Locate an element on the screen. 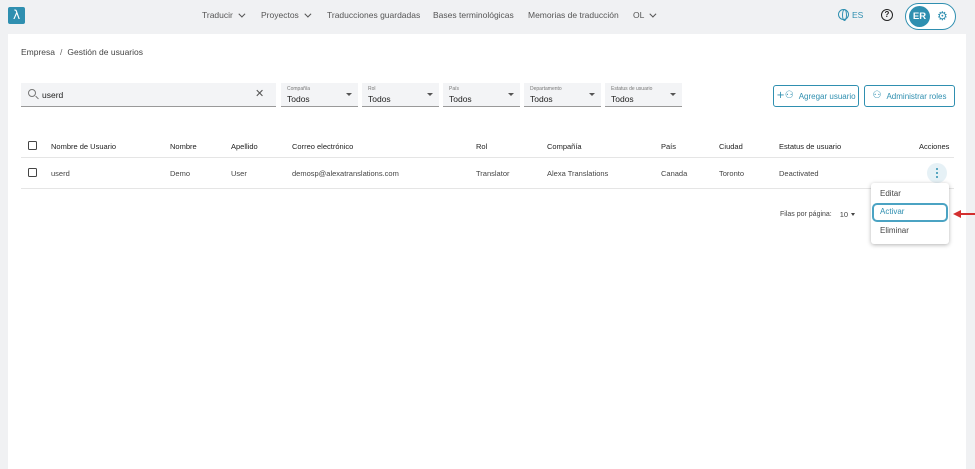  add-user-button: +⚇ Agregar usuario is located at coordinates (816, 96).